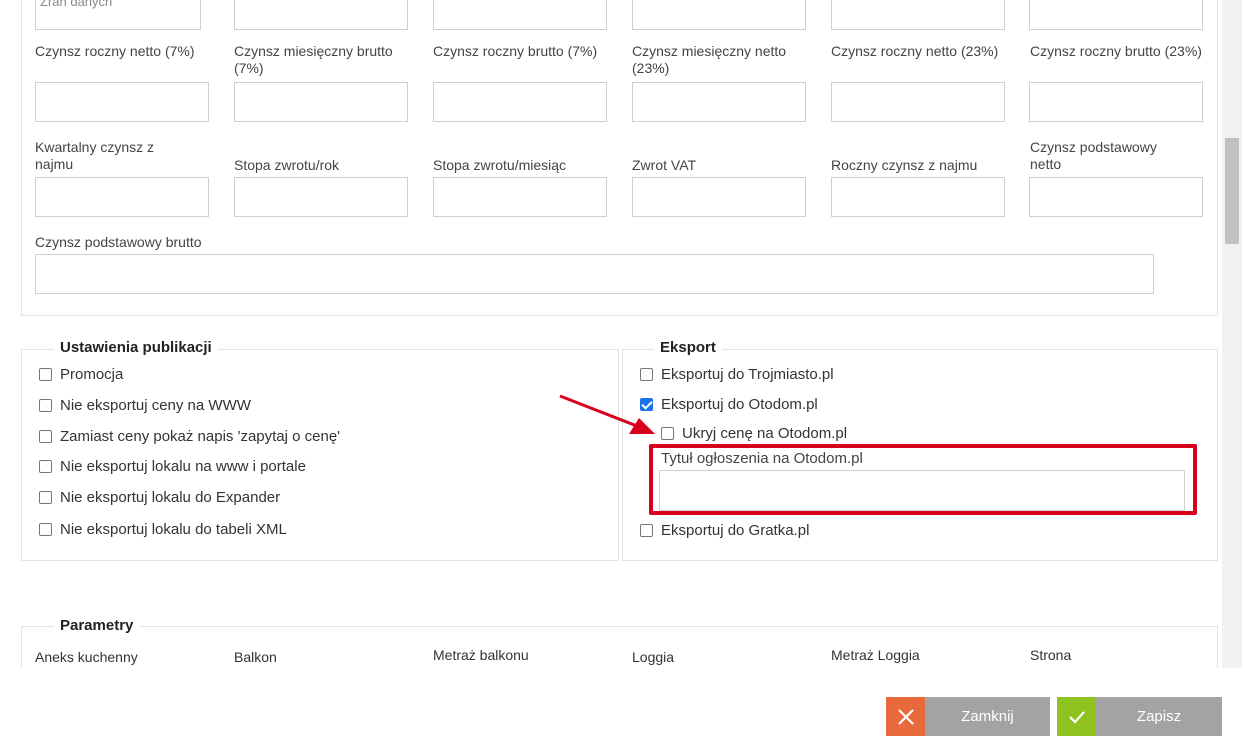  Describe the element at coordinates (1076, 716) in the screenshot. I see `checkmark-icon` at that location.